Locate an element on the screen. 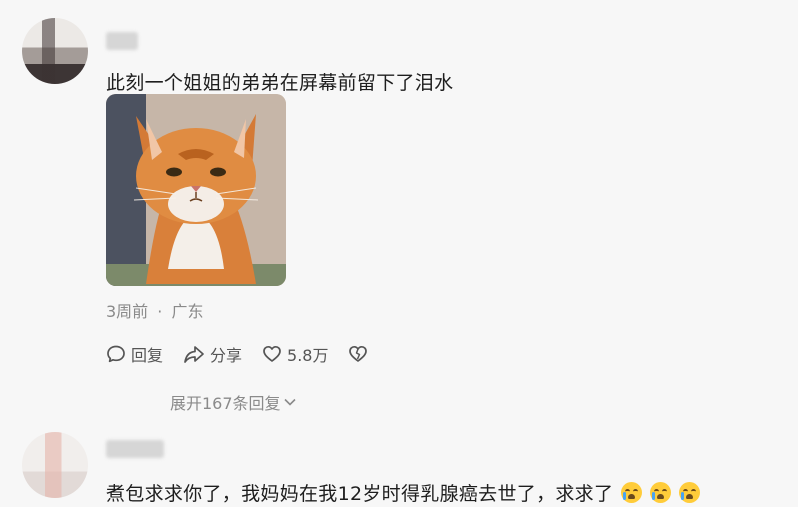 This screenshot has height=507, width=798. comment-time: 3周前 is located at coordinates (127, 311).